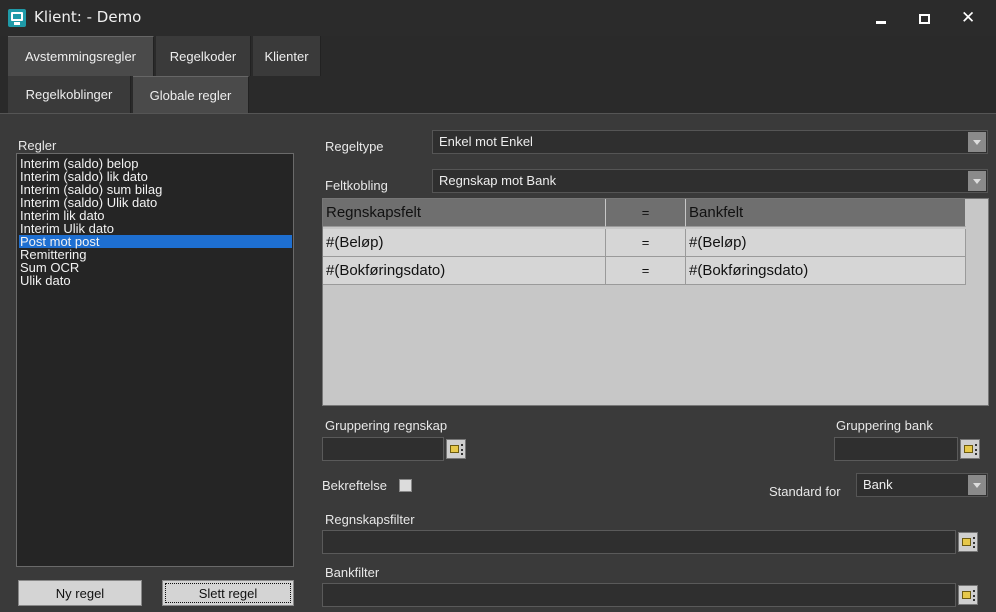 This screenshot has width=996, height=612. Describe the element at coordinates (498, 56) in the screenshot. I see `main-tab-bar: Avstemmingsregler Regelkoder Klienter` at that location.